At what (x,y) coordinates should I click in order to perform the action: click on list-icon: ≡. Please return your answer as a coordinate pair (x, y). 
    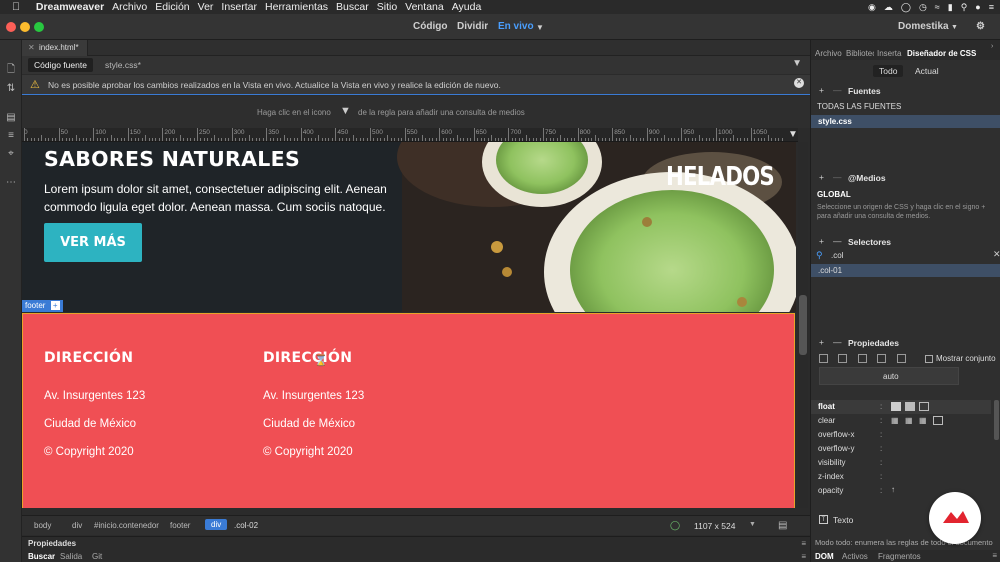
    Looking at the image, I should click on (991, 7).